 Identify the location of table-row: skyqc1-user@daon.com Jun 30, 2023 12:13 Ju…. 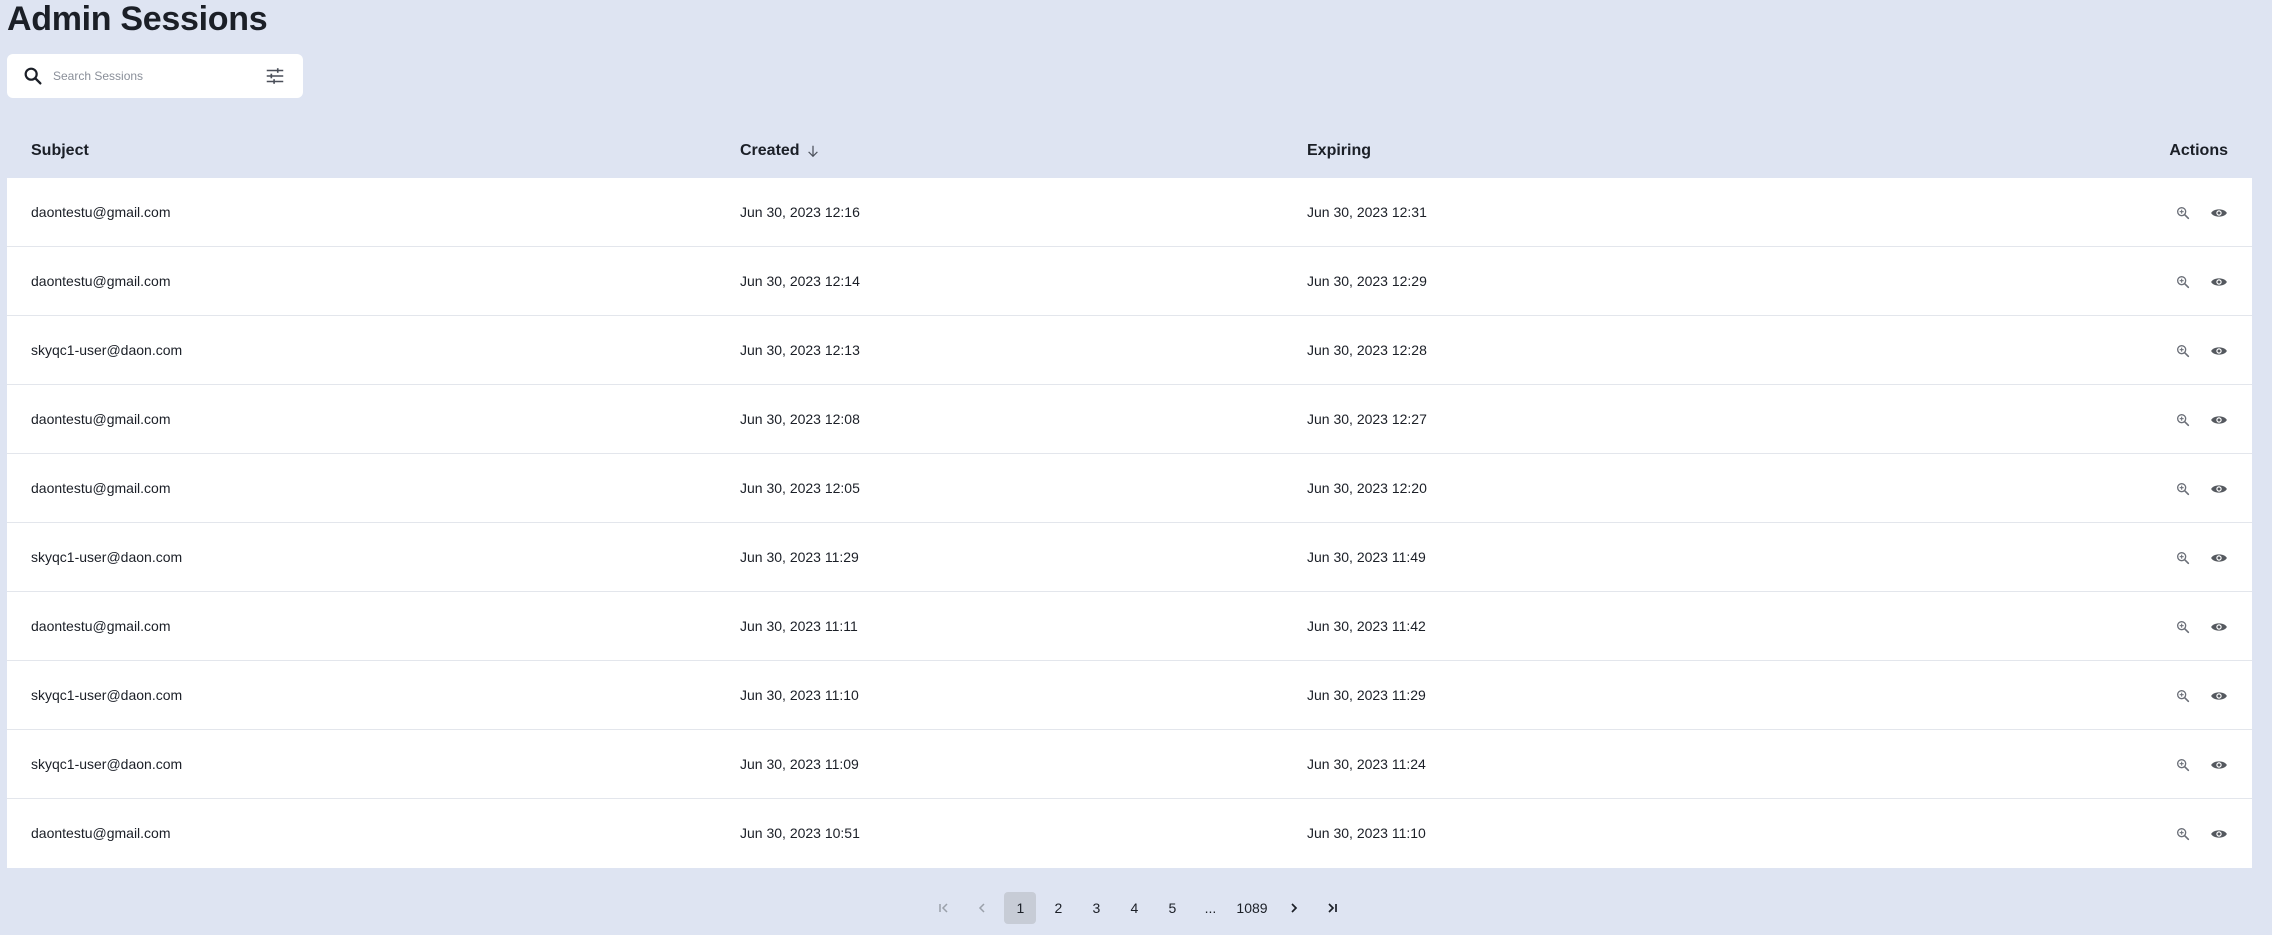
(1129, 350).